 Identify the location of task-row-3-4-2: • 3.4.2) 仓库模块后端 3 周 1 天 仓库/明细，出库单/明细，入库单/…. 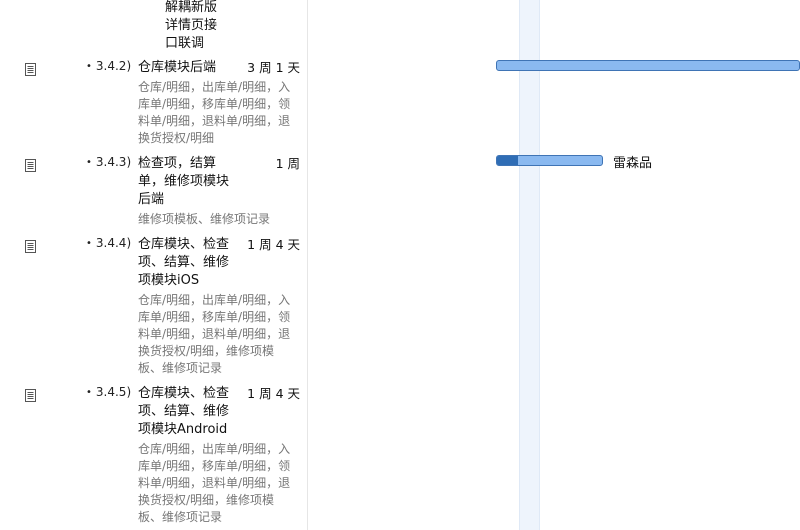
(153, 104).